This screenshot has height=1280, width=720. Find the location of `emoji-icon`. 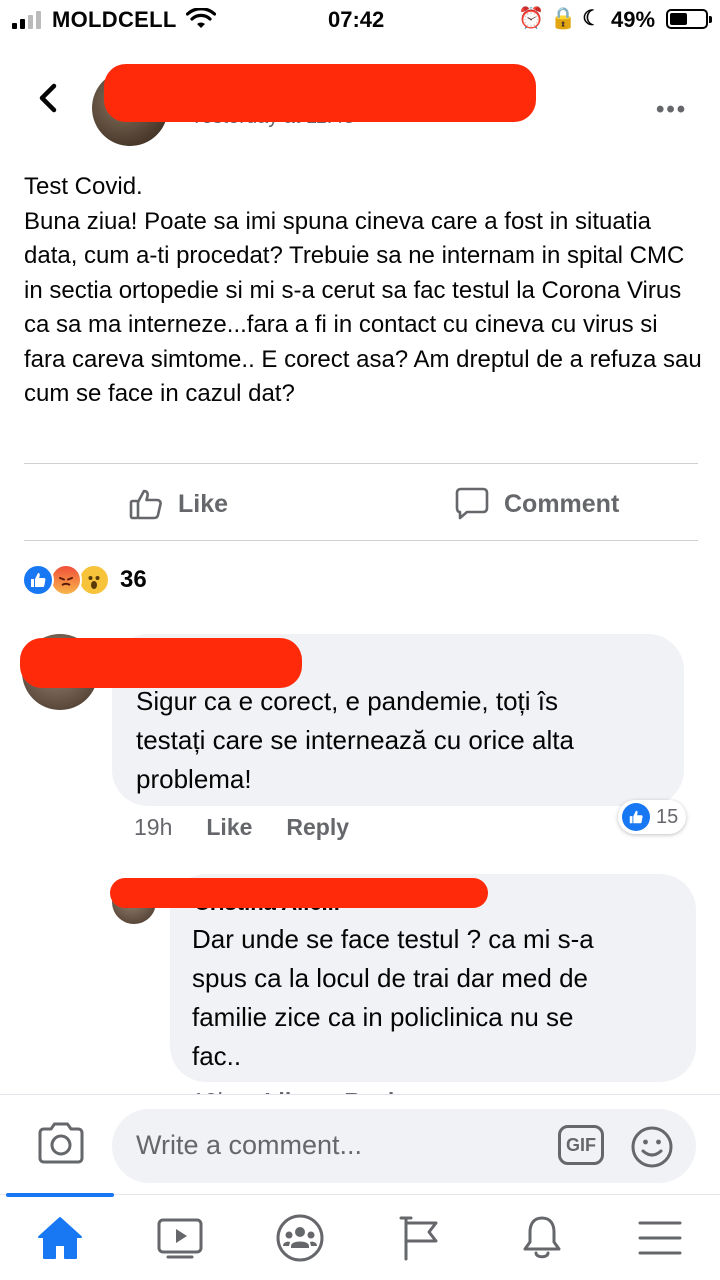

emoji-icon is located at coordinates (652, 1147).